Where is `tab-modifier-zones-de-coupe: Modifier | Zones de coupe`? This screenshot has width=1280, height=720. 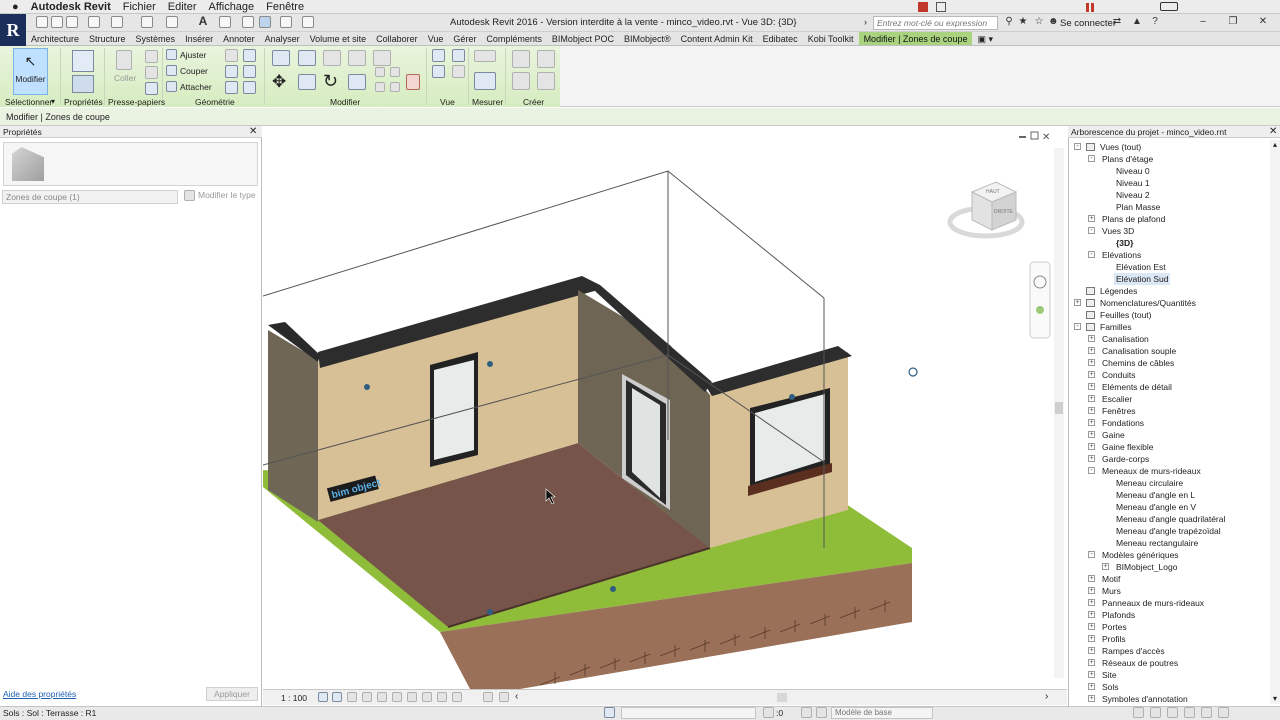 tab-modifier-zones-de-coupe: Modifier | Zones de coupe is located at coordinates (915, 38).